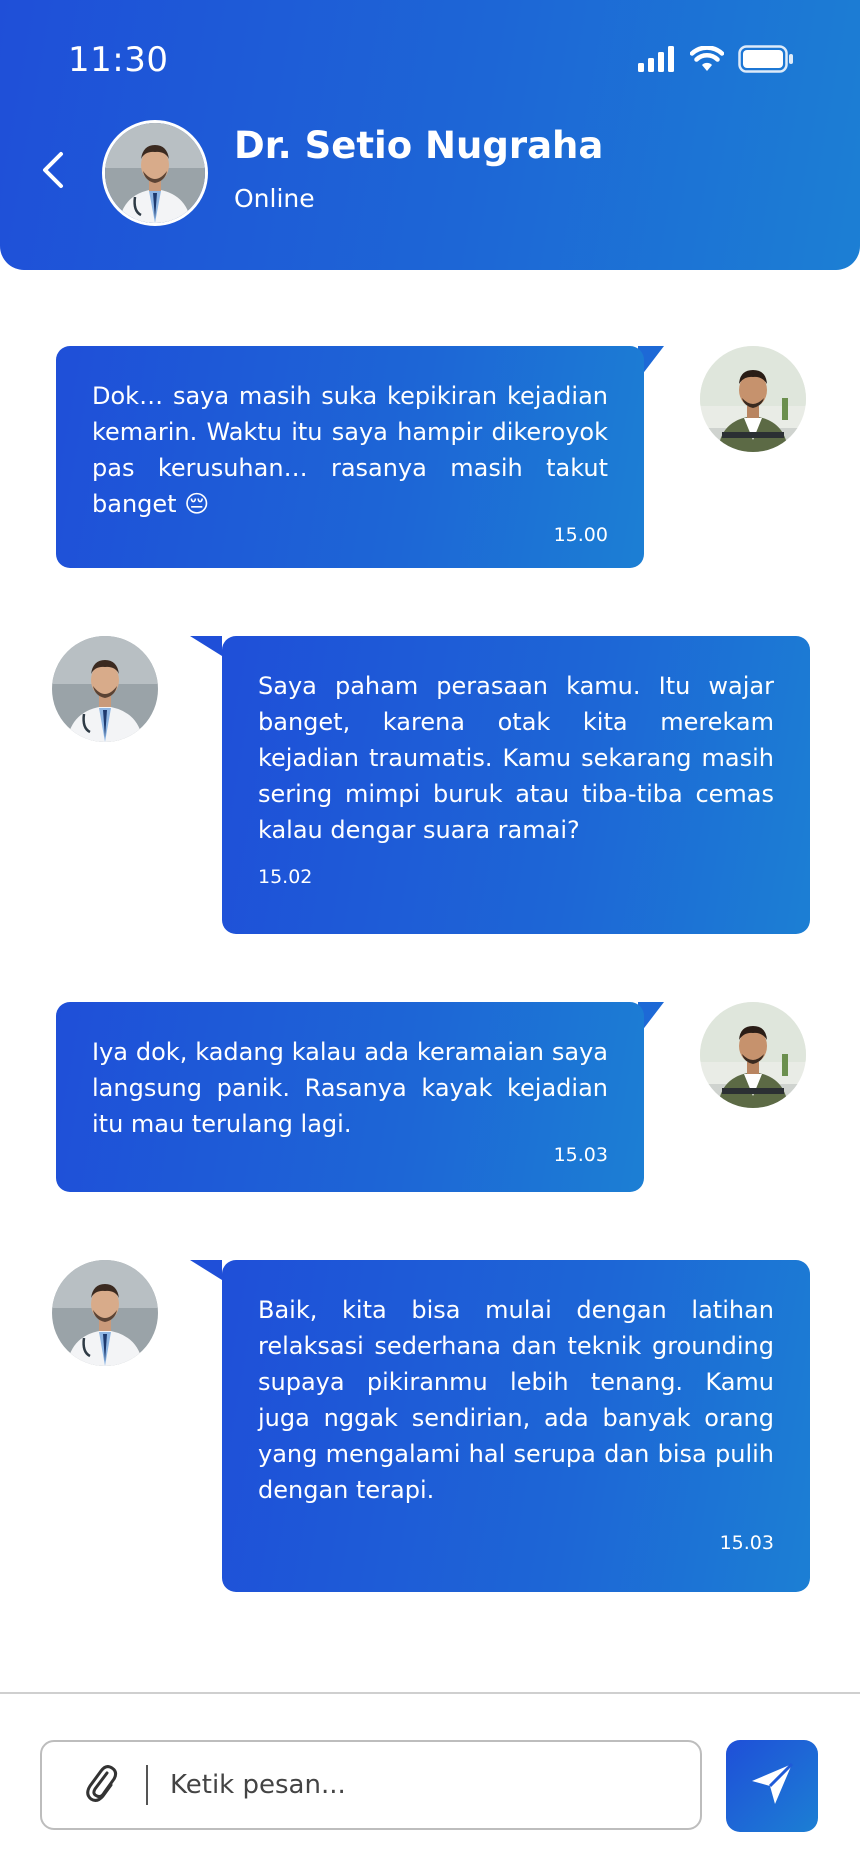  I want to click on send-icon, so click(772, 1786).